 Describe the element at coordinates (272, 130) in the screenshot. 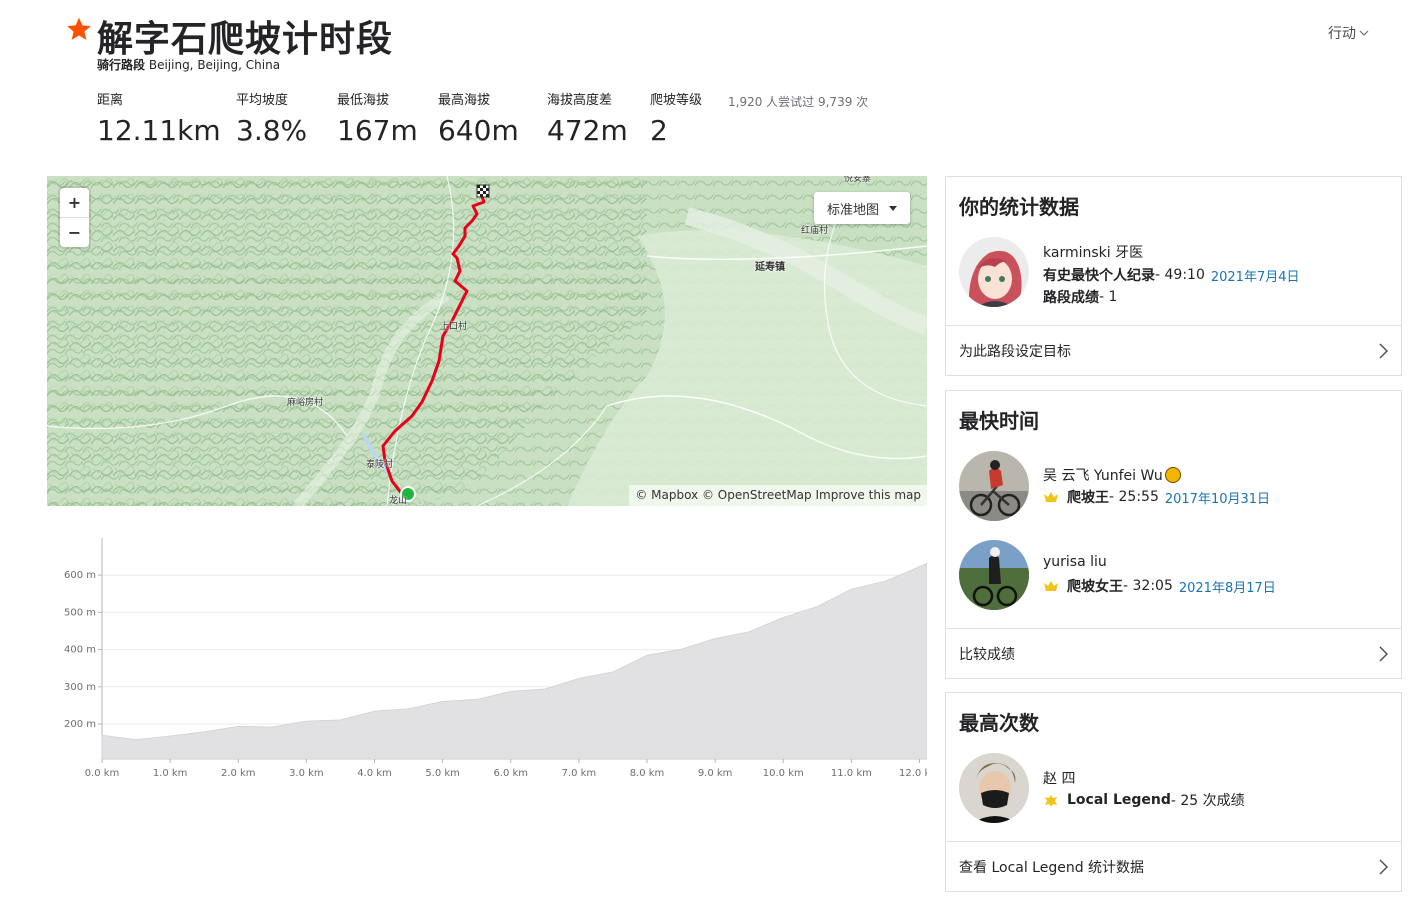

I see `stat-value: 3.8%` at that location.